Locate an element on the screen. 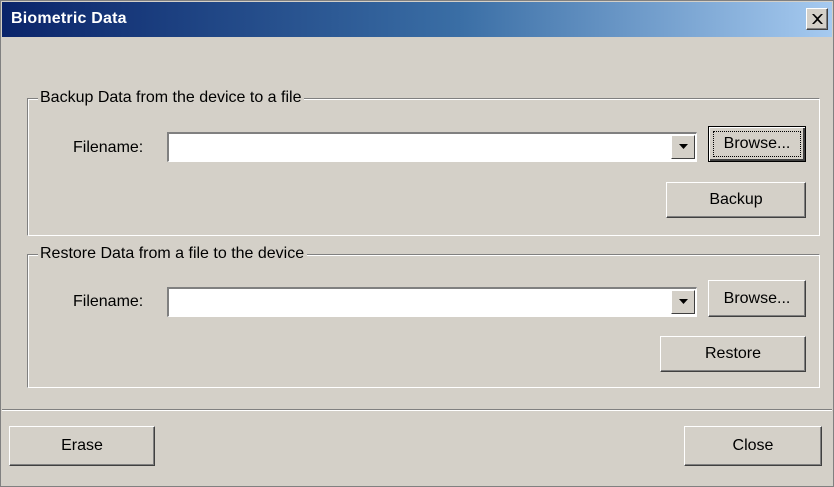  close-button-label: Close is located at coordinates (753, 445).